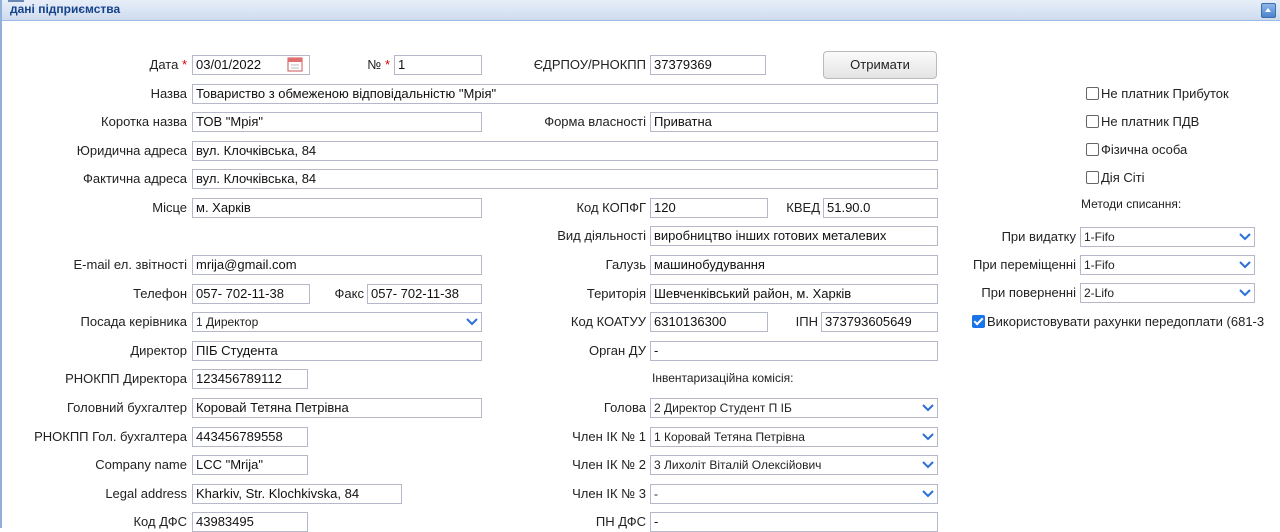 The width and height of the screenshot is (1280, 532). I want to click on member1-label: Член ІК № 1, so click(609, 436).